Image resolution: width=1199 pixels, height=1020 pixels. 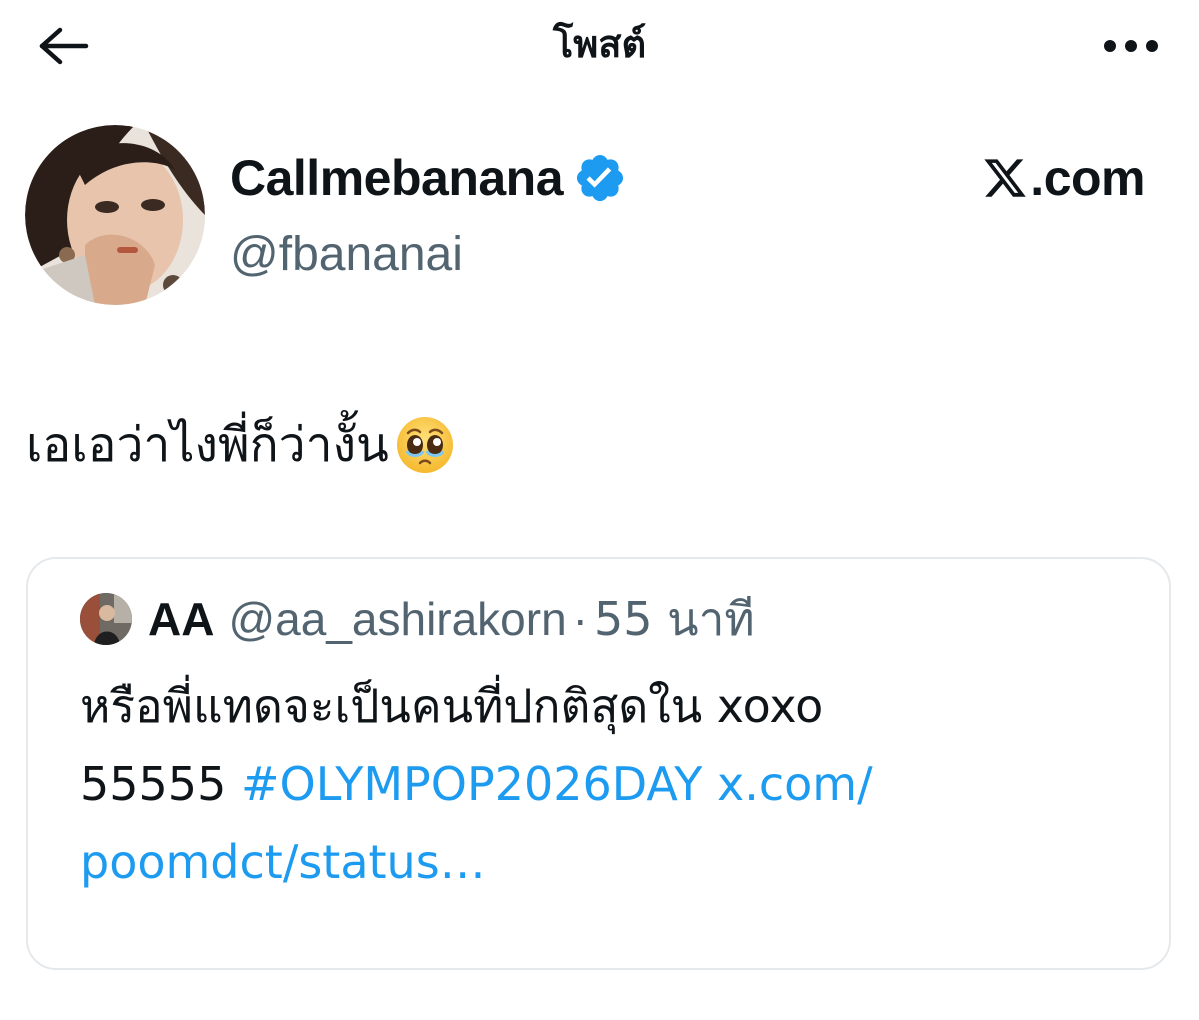 I want to click on more-horizontal-icon, so click(x=1131, y=46).